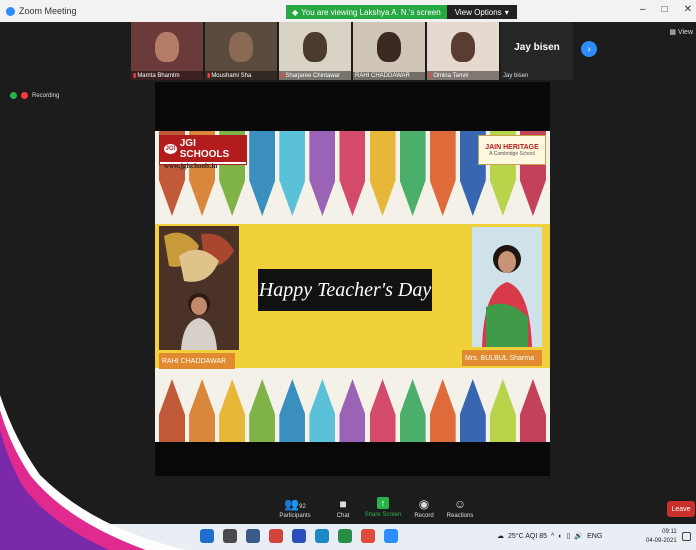 The image size is (696, 550). I want to click on chevron-down-icon: ▾, so click(506, 12).